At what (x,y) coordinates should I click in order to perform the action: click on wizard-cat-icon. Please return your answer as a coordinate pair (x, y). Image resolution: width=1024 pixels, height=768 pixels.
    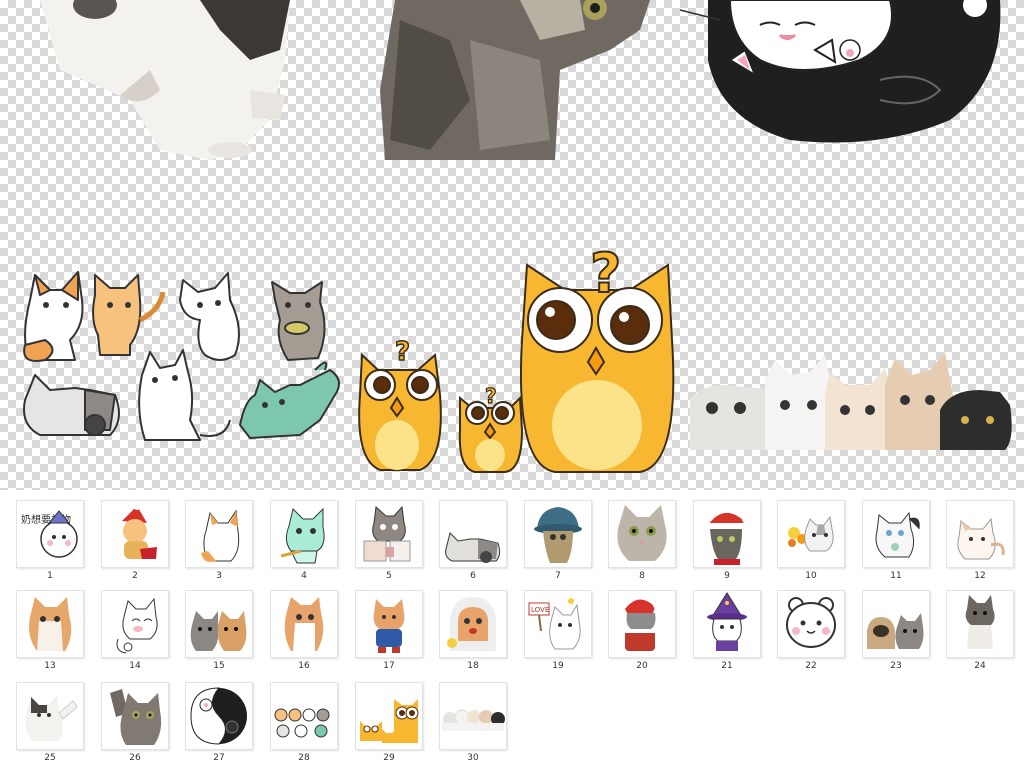
    Looking at the image, I should click on (727, 624).